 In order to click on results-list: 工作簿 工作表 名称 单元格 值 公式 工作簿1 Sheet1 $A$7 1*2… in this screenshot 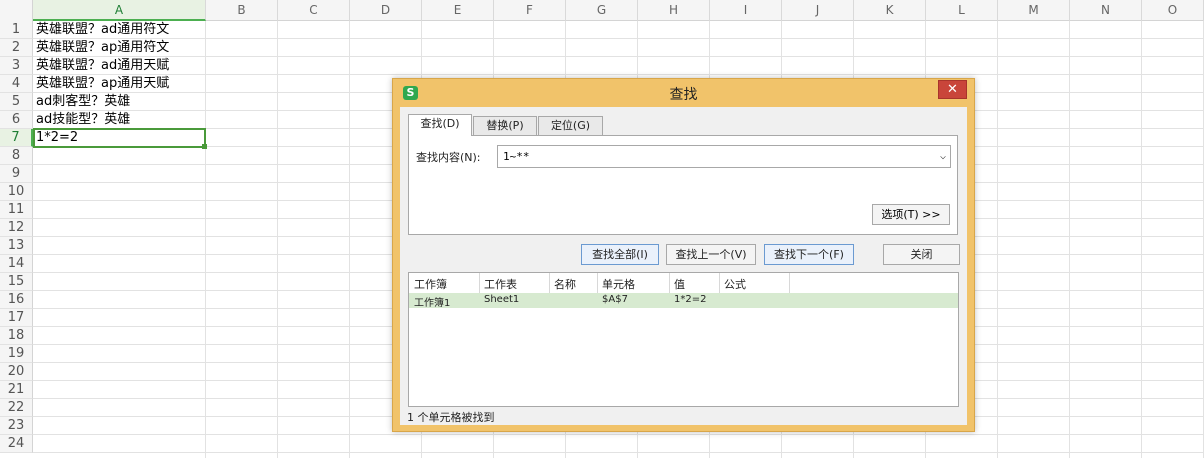, I will do `click(683, 339)`.